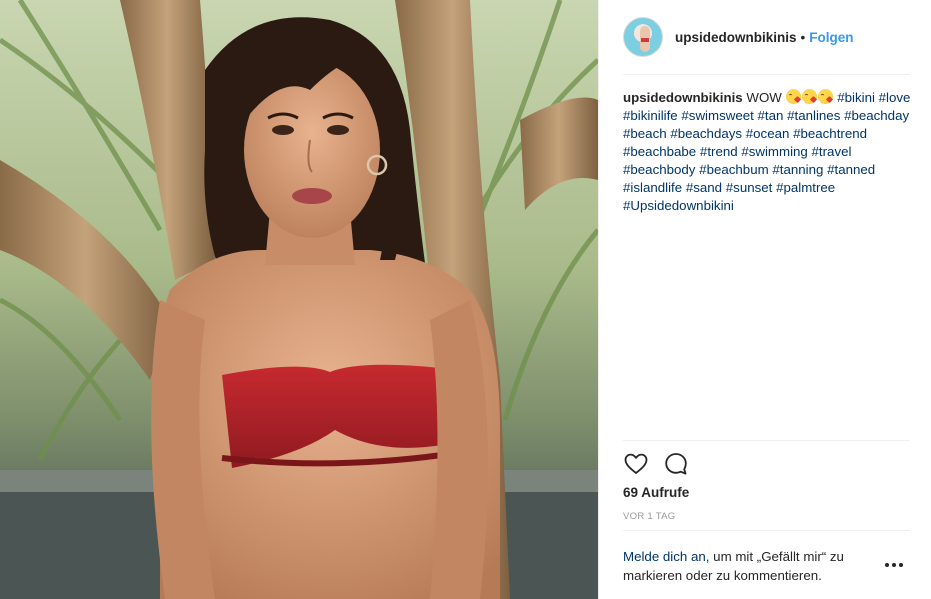 Image resolution: width=931 pixels, height=599 pixels. What do you see at coordinates (894, 565) in the screenshot?
I see `more-options-icon` at bounding box center [894, 565].